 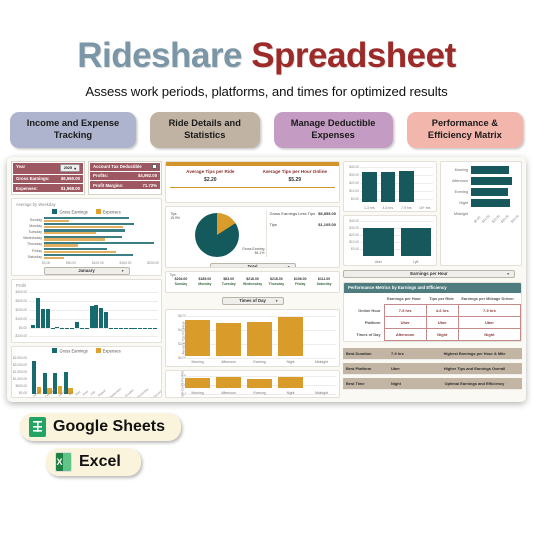 What do you see at coordinates (252, 265) in the screenshot?
I see `total-select: Total ▾` at bounding box center [252, 265].